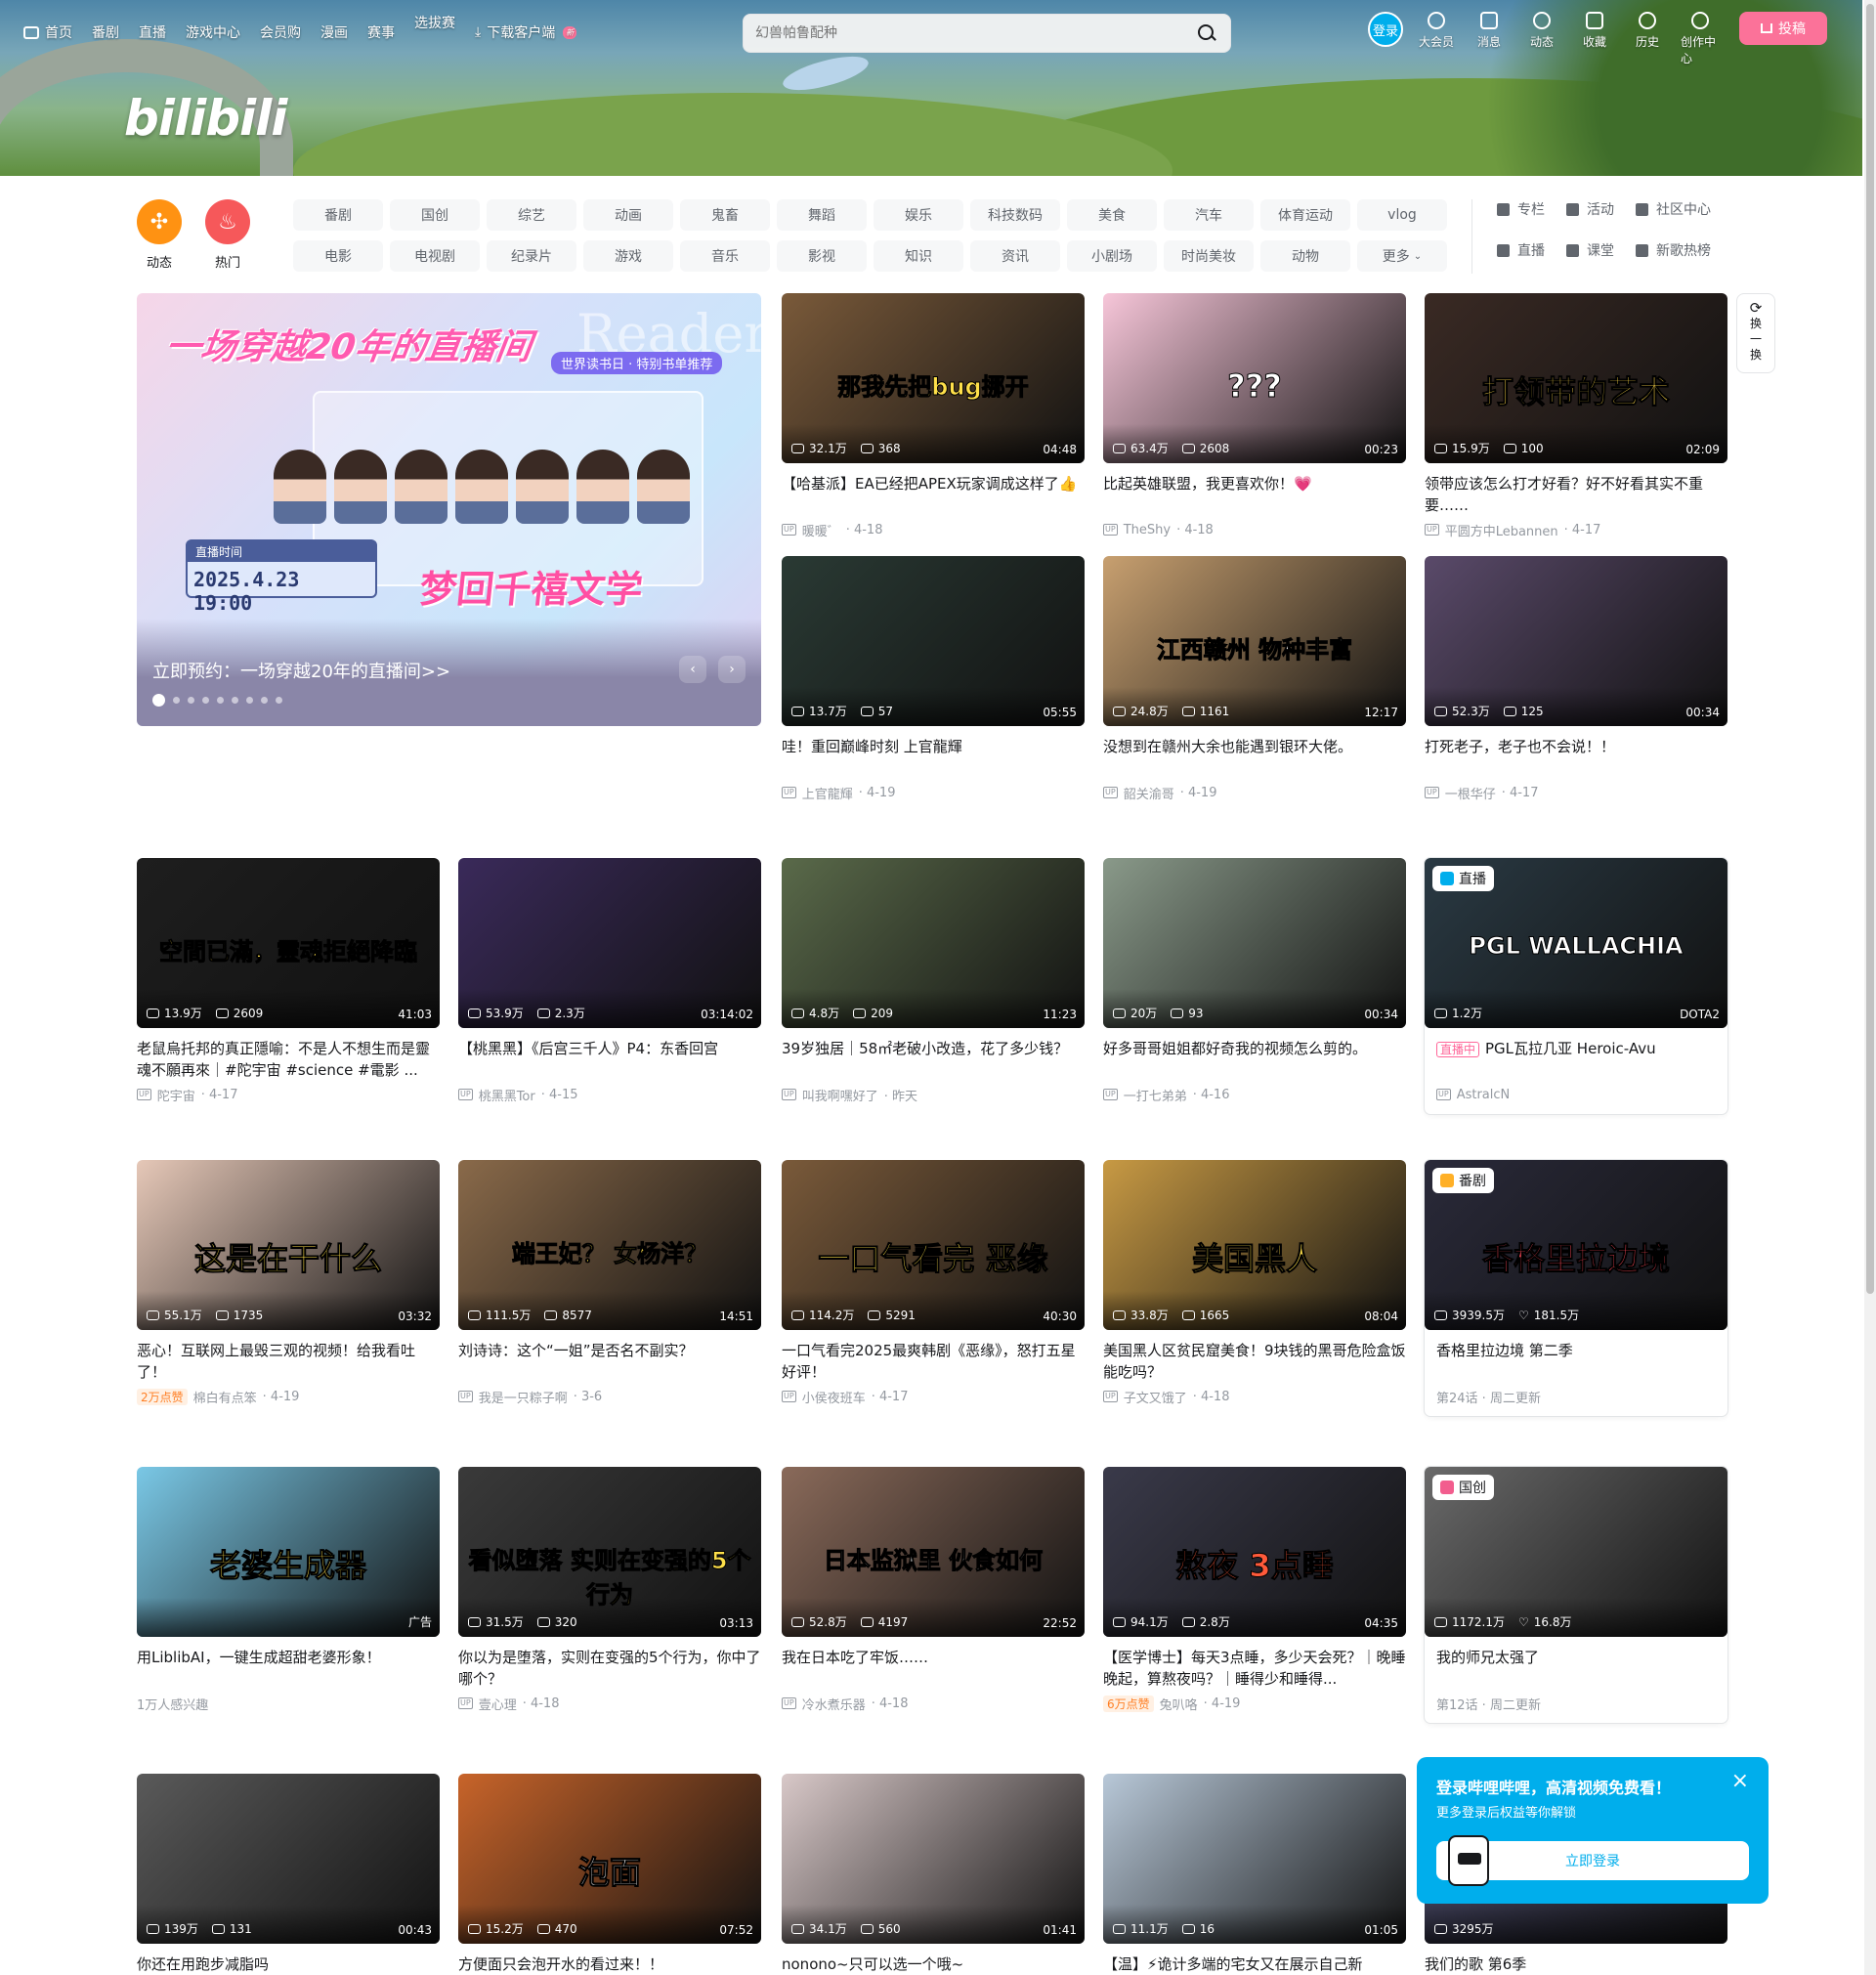  I want to click on video-thumbnail: 空間已滿，靈魂拒絕降臨 13.9万 2609 41:03, so click(288, 943).